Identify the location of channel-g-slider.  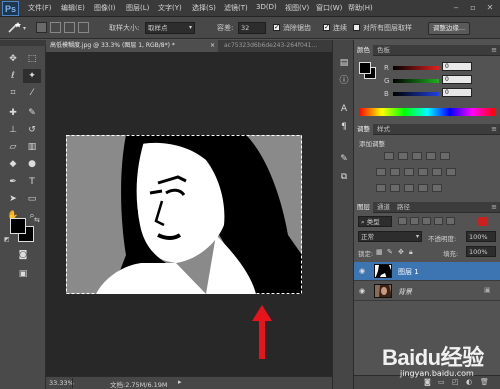
(416, 81).